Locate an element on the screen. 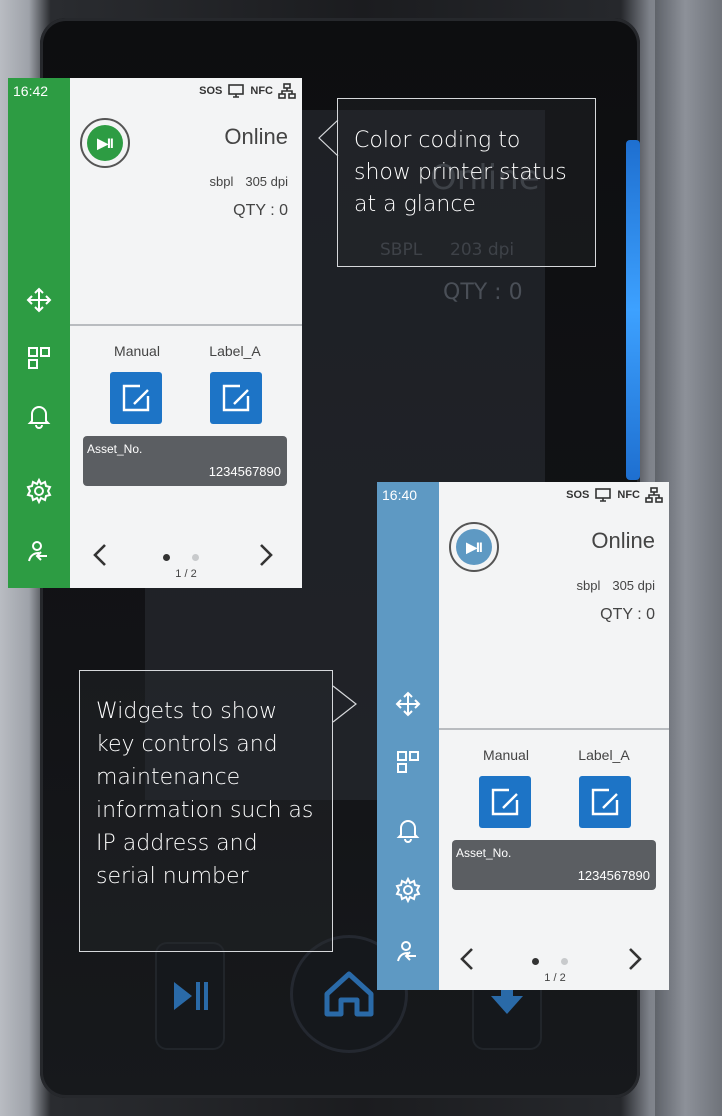  clock: 16:42 is located at coordinates (31, 91).